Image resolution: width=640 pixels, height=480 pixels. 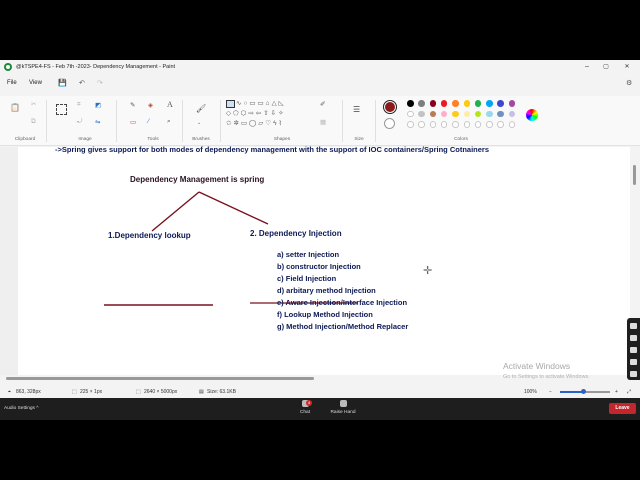 What do you see at coordinates (537, 366) in the screenshot?
I see `activate-windows-title: Activate Windows` at bounding box center [537, 366].